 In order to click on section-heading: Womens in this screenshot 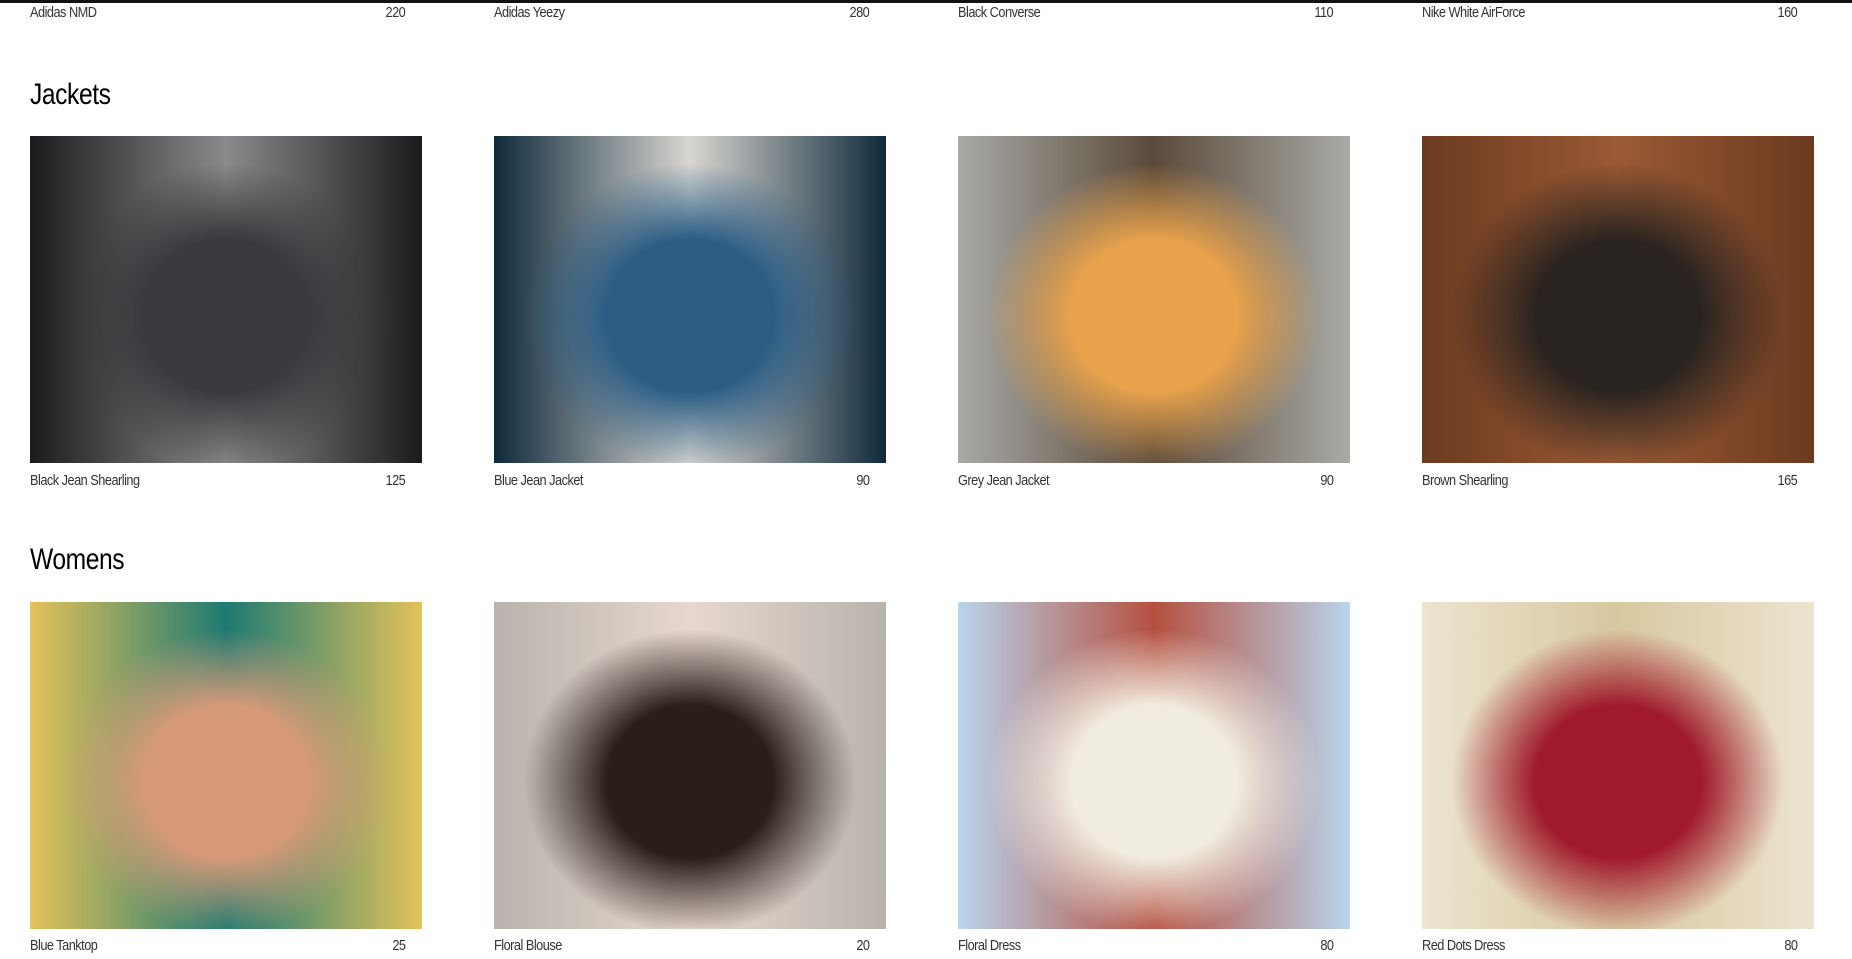, I will do `click(77, 559)`.